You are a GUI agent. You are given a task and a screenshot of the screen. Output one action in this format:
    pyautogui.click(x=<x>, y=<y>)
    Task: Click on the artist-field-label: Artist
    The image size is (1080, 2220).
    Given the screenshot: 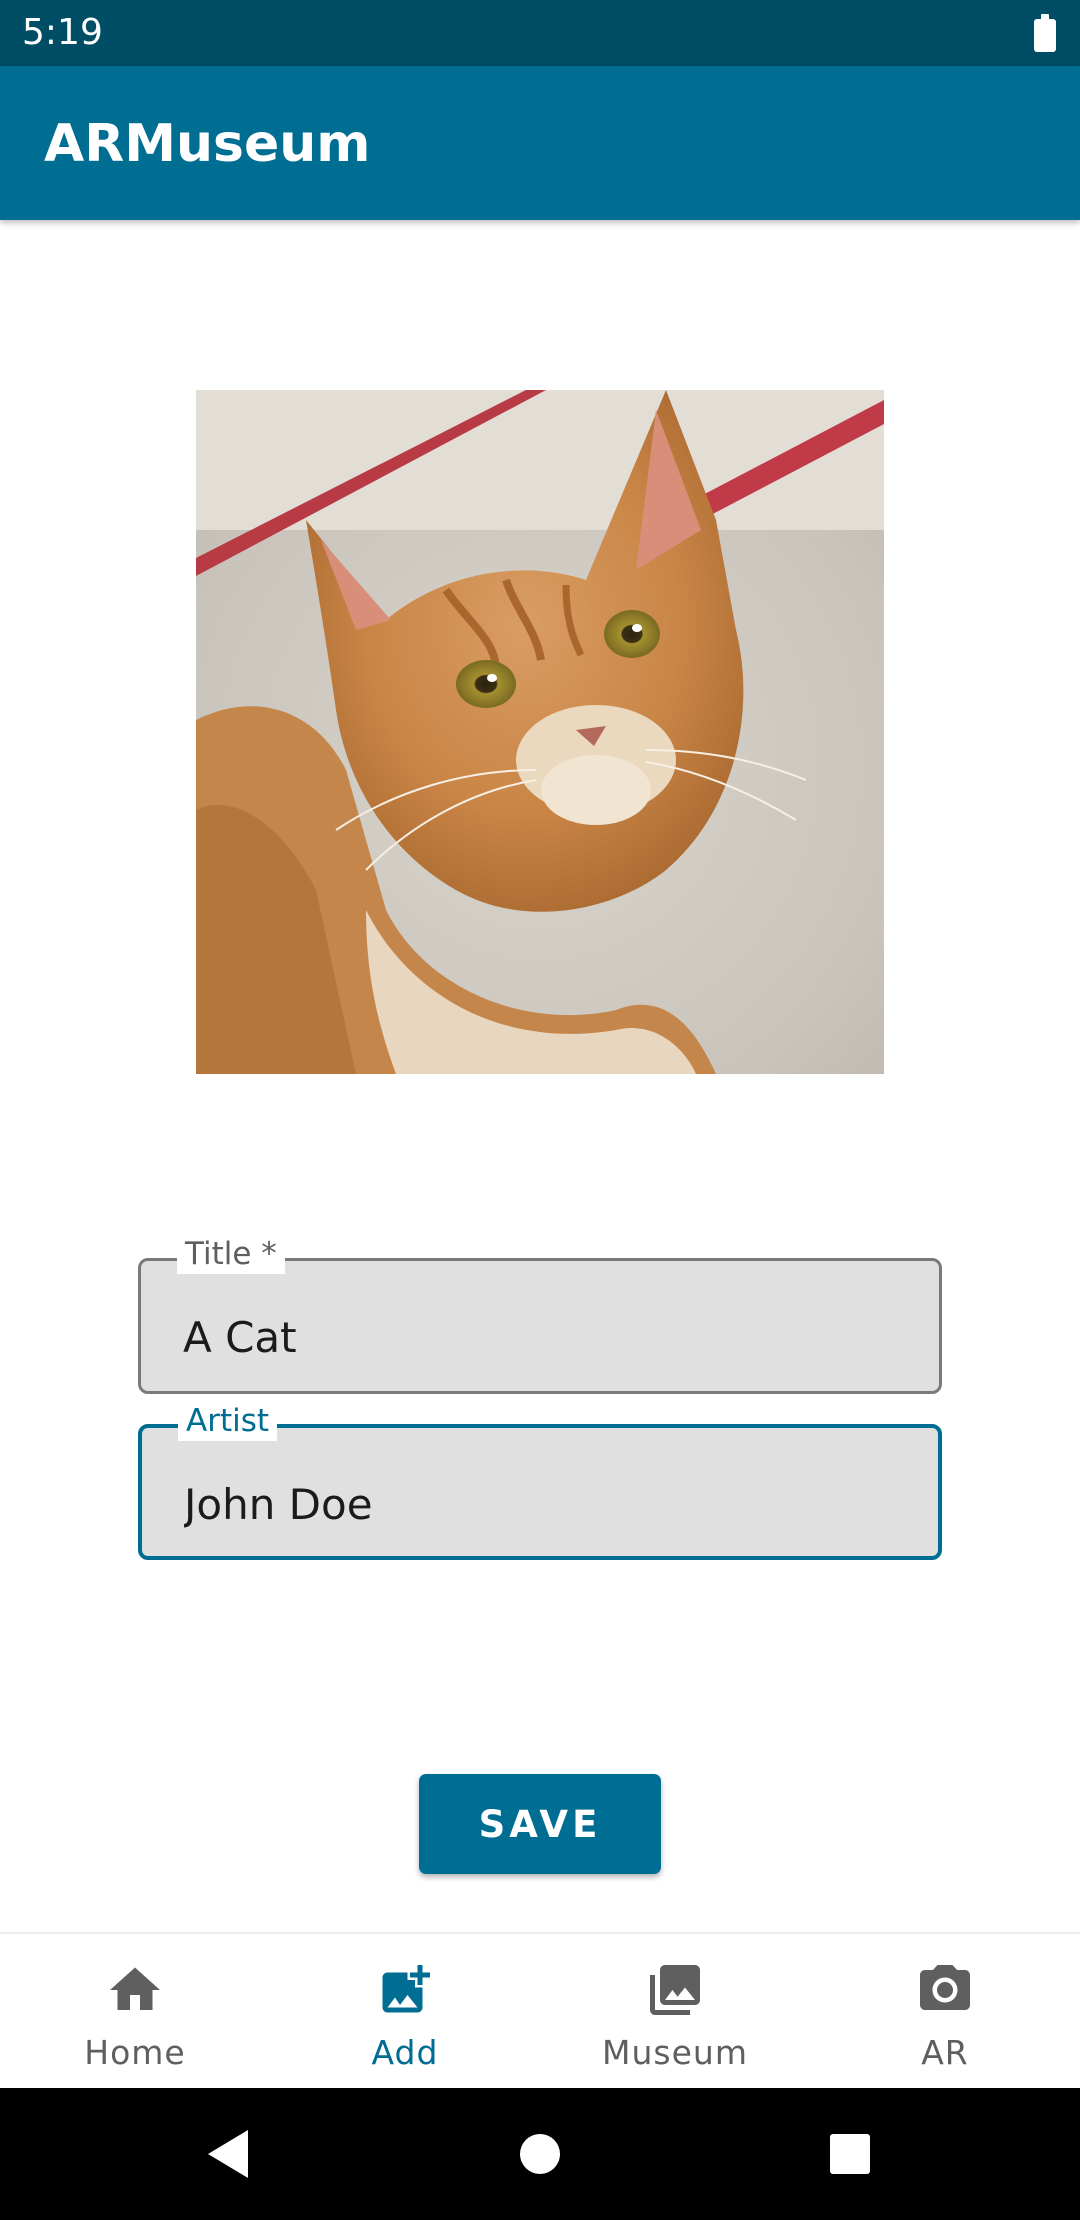 What is the action you would take?
    pyautogui.click(x=228, y=1421)
    